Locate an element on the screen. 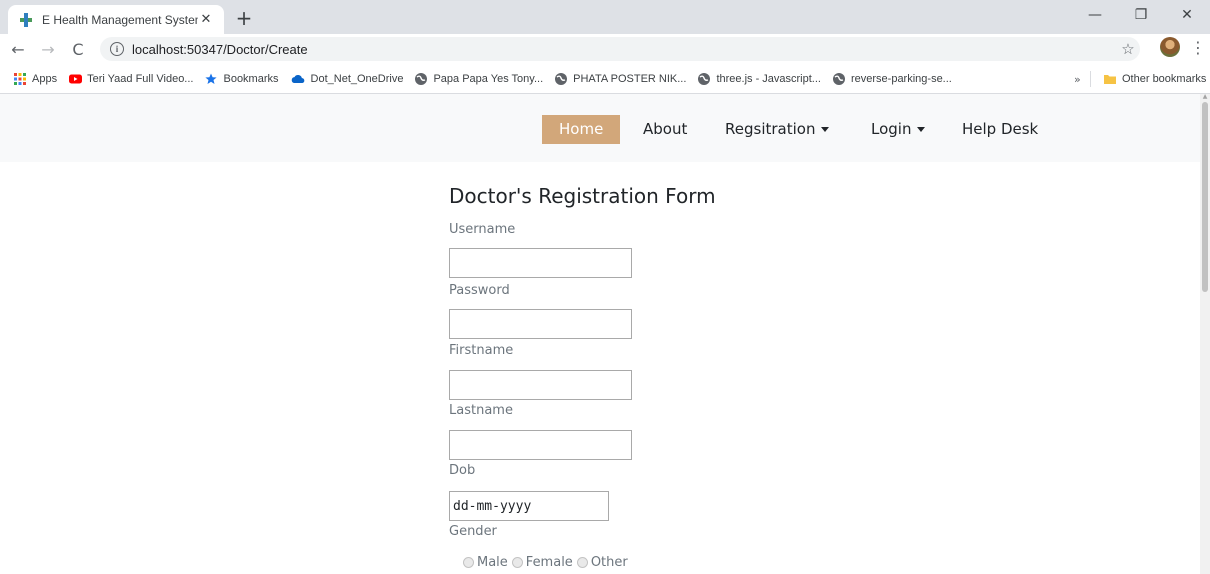 Image resolution: width=1210 pixels, height=574 pixels. bookmark-apps: Apps is located at coordinates (35, 79).